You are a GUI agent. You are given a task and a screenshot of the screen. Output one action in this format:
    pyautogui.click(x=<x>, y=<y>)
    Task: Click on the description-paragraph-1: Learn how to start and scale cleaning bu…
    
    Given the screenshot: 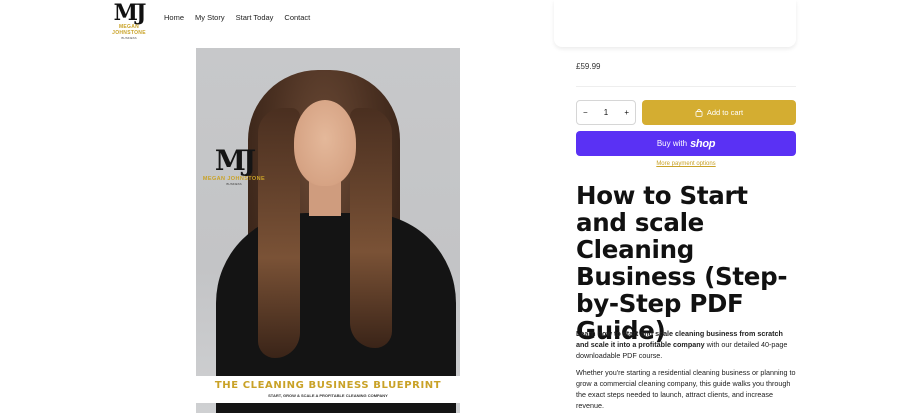 What is the action you would take?
    pyautogui.click(x=686, y=344)
    